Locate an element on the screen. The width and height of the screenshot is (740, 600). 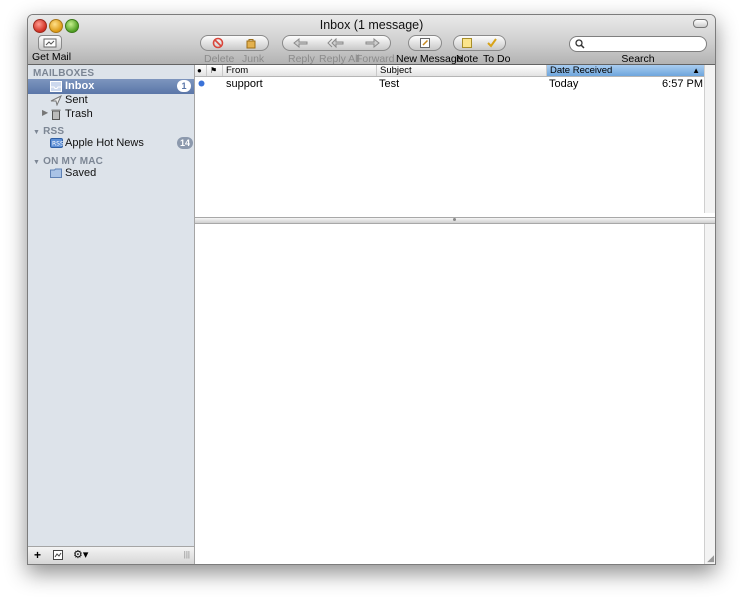
column-date-received-label: Date Received is located at coordinates (581, 70).